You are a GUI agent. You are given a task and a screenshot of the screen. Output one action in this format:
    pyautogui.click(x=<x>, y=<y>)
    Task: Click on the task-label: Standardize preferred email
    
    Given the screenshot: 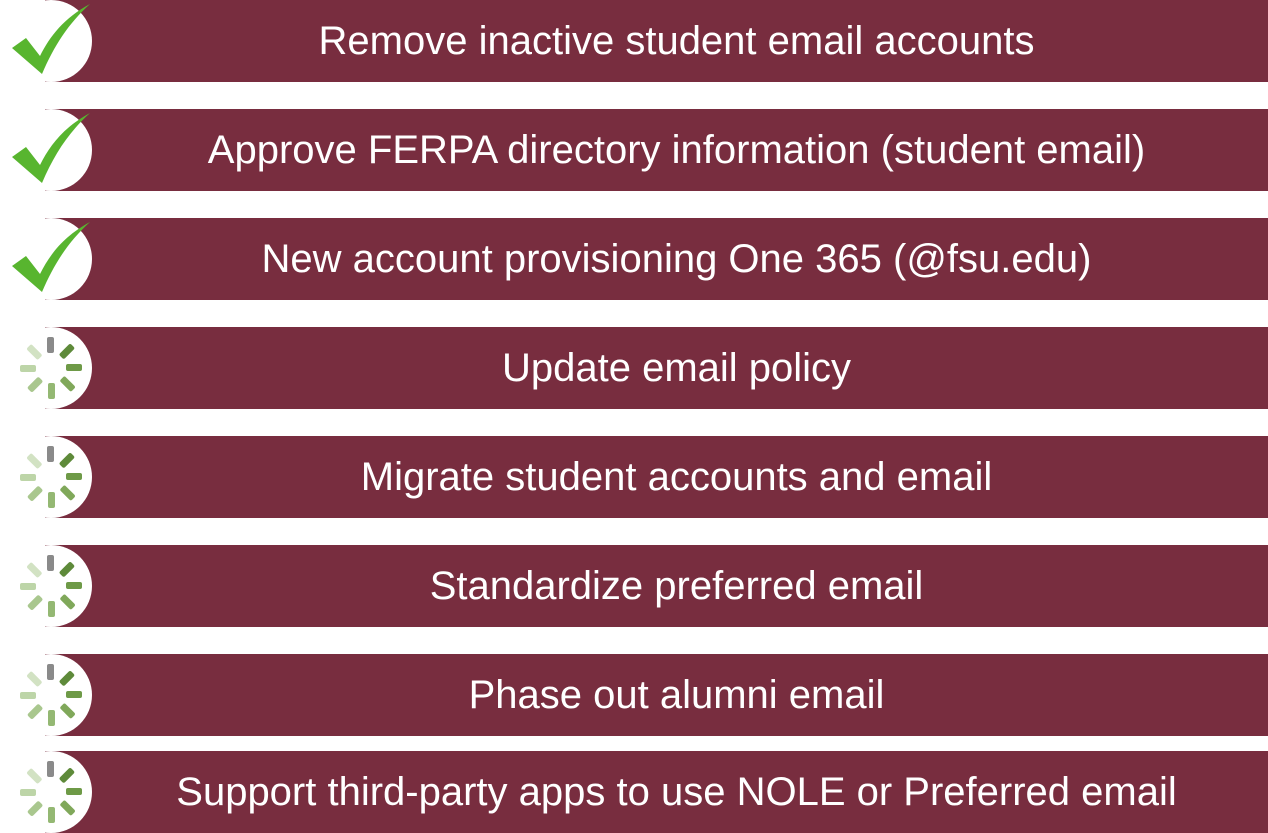 What is the action you would take?
    pyautogui.click(x=676, y=585)
    